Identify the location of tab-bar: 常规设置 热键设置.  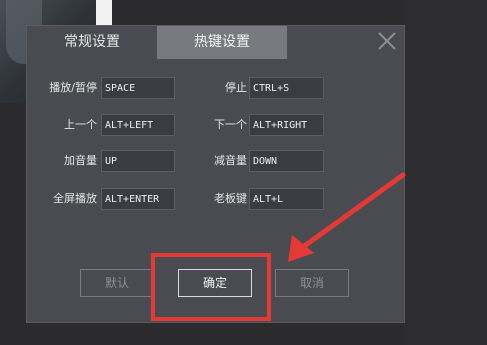
(215, 42).